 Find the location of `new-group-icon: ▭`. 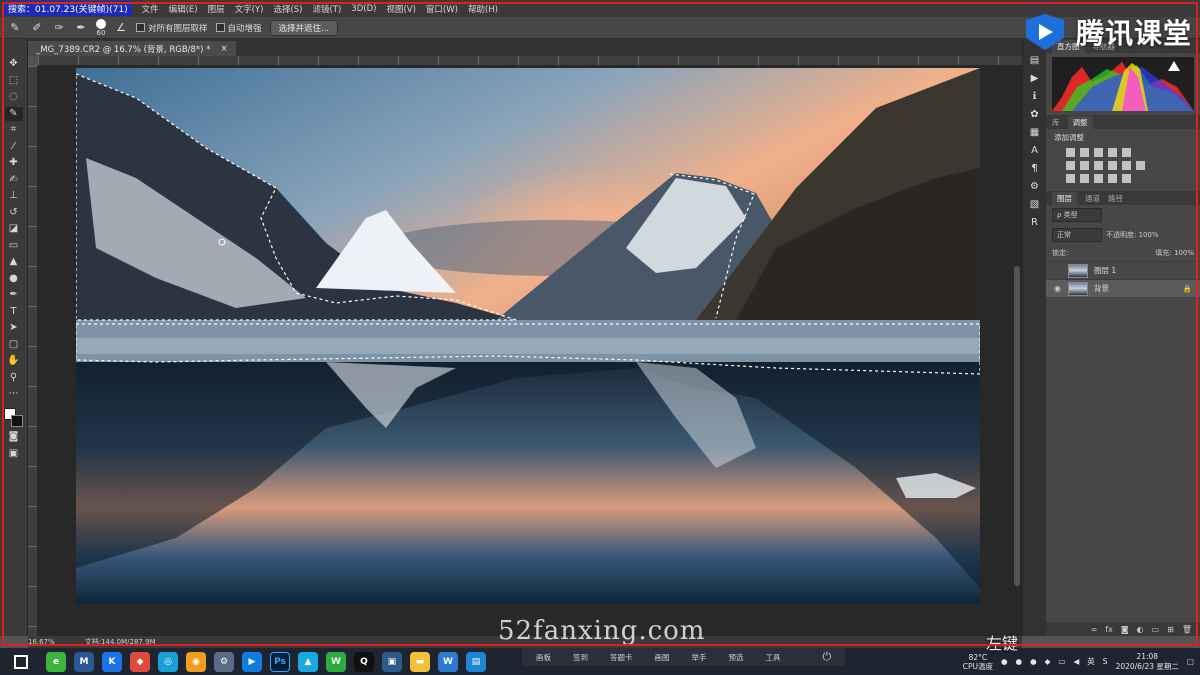

new-group-icon: ▭ is located at coordinates (1156, 629).